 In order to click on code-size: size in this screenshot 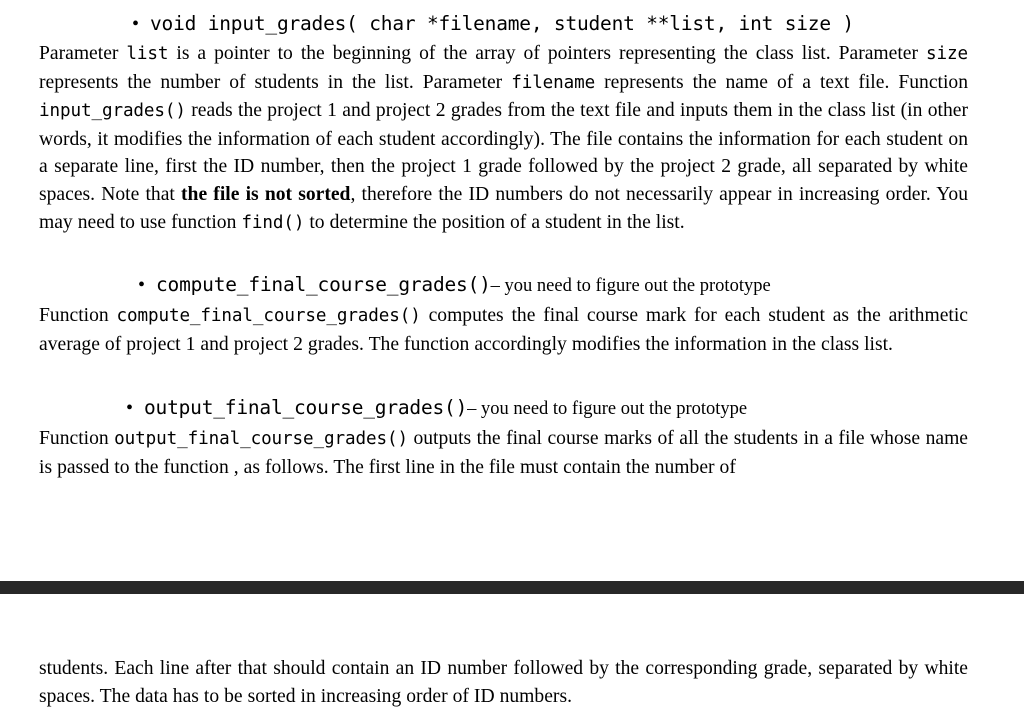, I will do `click(947, 54)`.